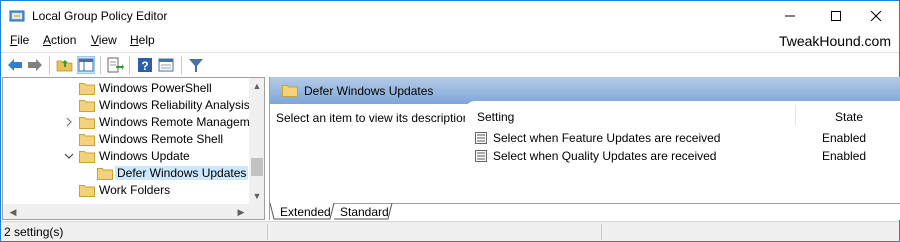  What do you see at coordinates (144, 156) in the screenshot?
I see `tree-item-label: Windows Update` at bounding box center [144, 156].